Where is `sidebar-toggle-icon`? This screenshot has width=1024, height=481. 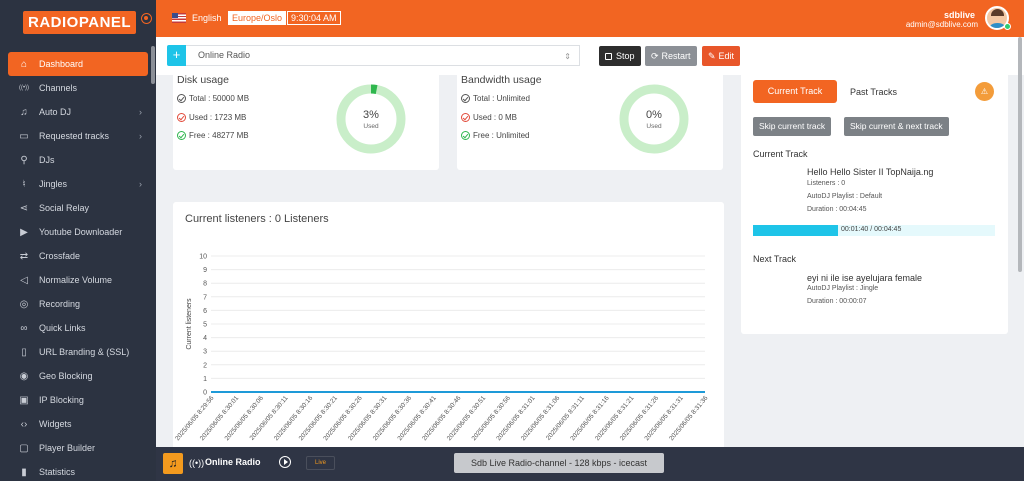 sidebar-toggle-icon is located at coordinates (146, 18).